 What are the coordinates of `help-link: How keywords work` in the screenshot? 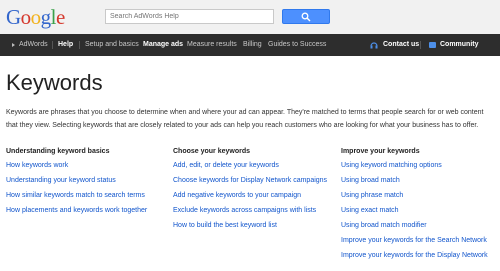 It's located at (76, 165).